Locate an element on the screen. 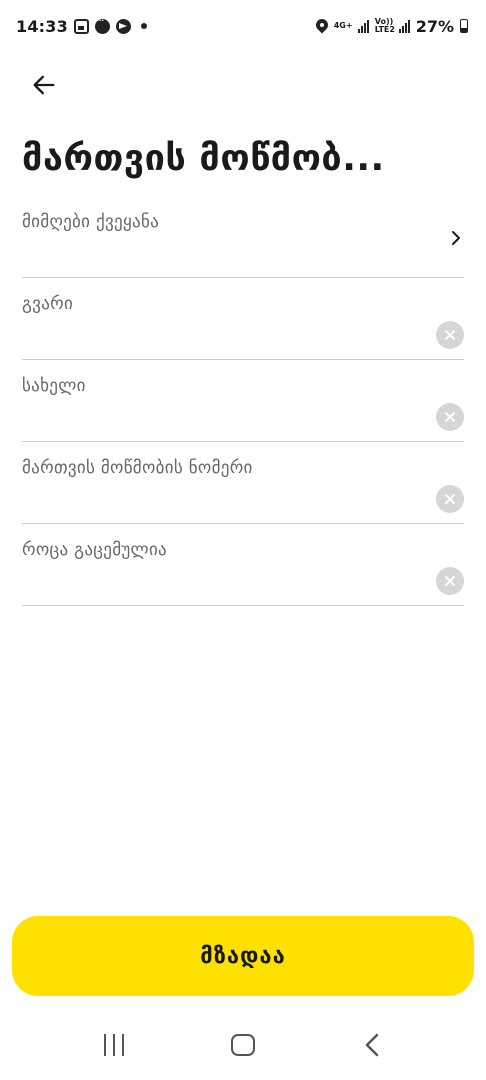  gallery-icon is located at coordinates (81, 26).